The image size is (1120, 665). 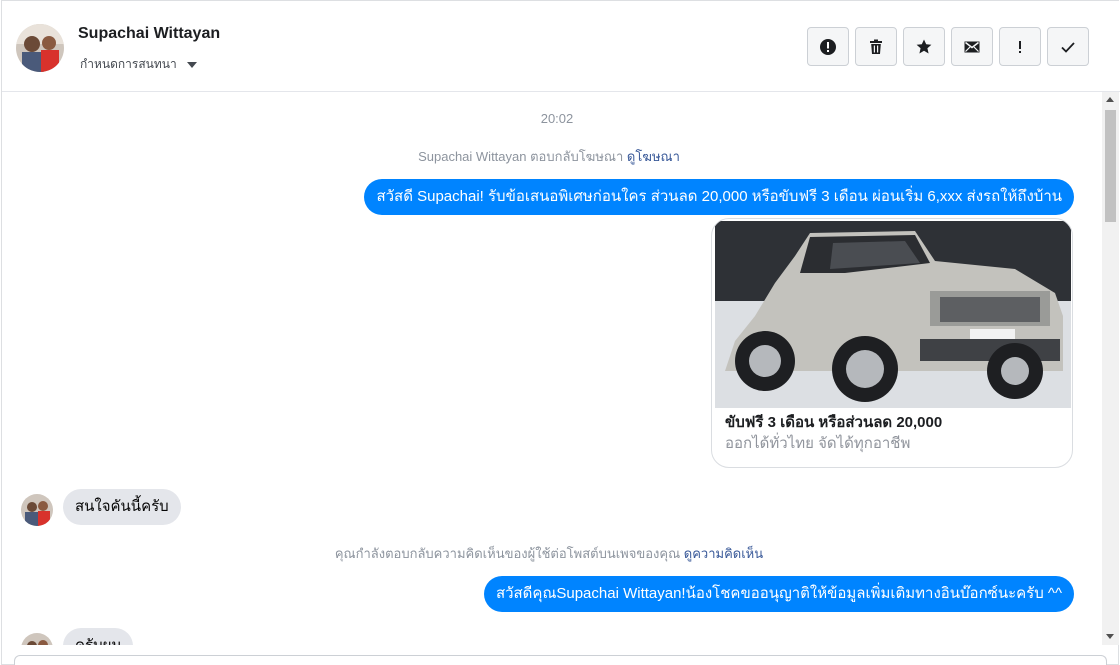 What do you see at coordinates (191, 64) in the screenshot?
I see `caret-down-icon` at bounding box center [191, 64].